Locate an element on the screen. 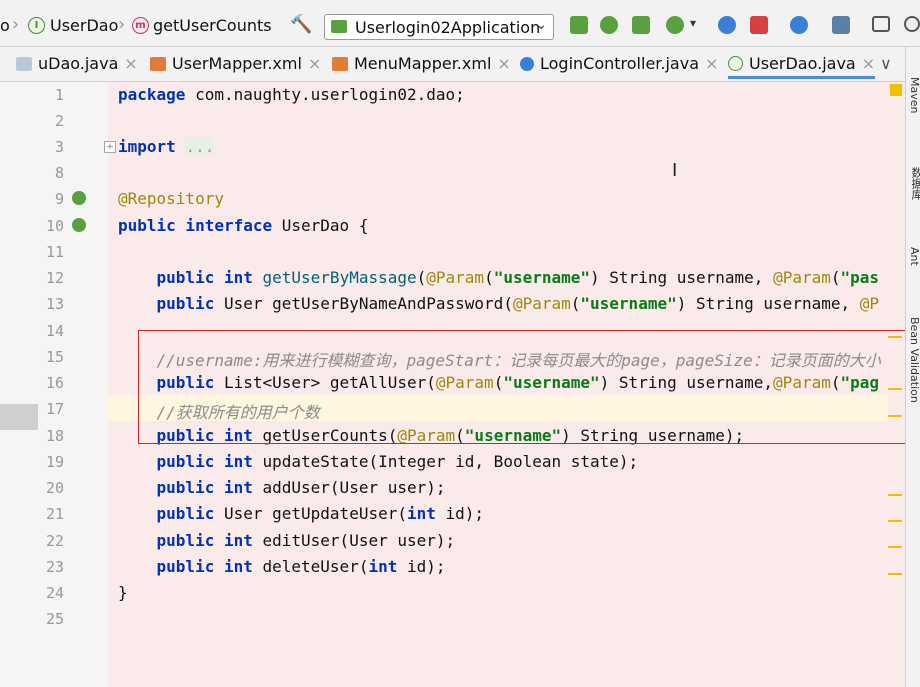 This screenshot has width=920, height=687. code-line-23: public int deleteUser(int id); is located at coordinates (282, 566).